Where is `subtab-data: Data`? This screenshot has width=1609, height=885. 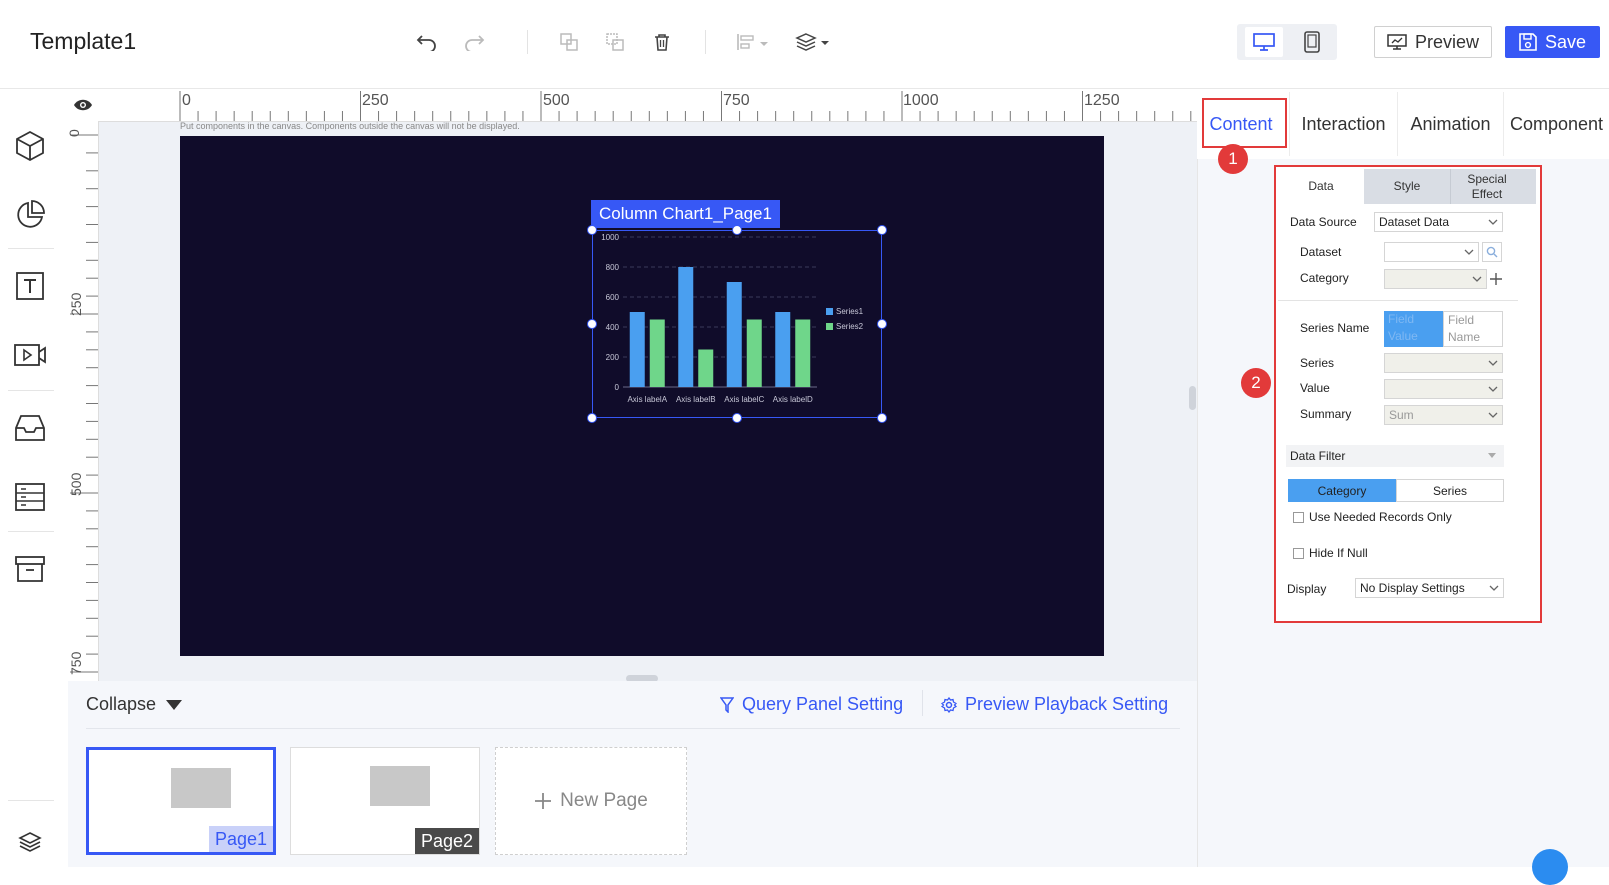
subtab-data: Data is located at coordinates (1321, 186).